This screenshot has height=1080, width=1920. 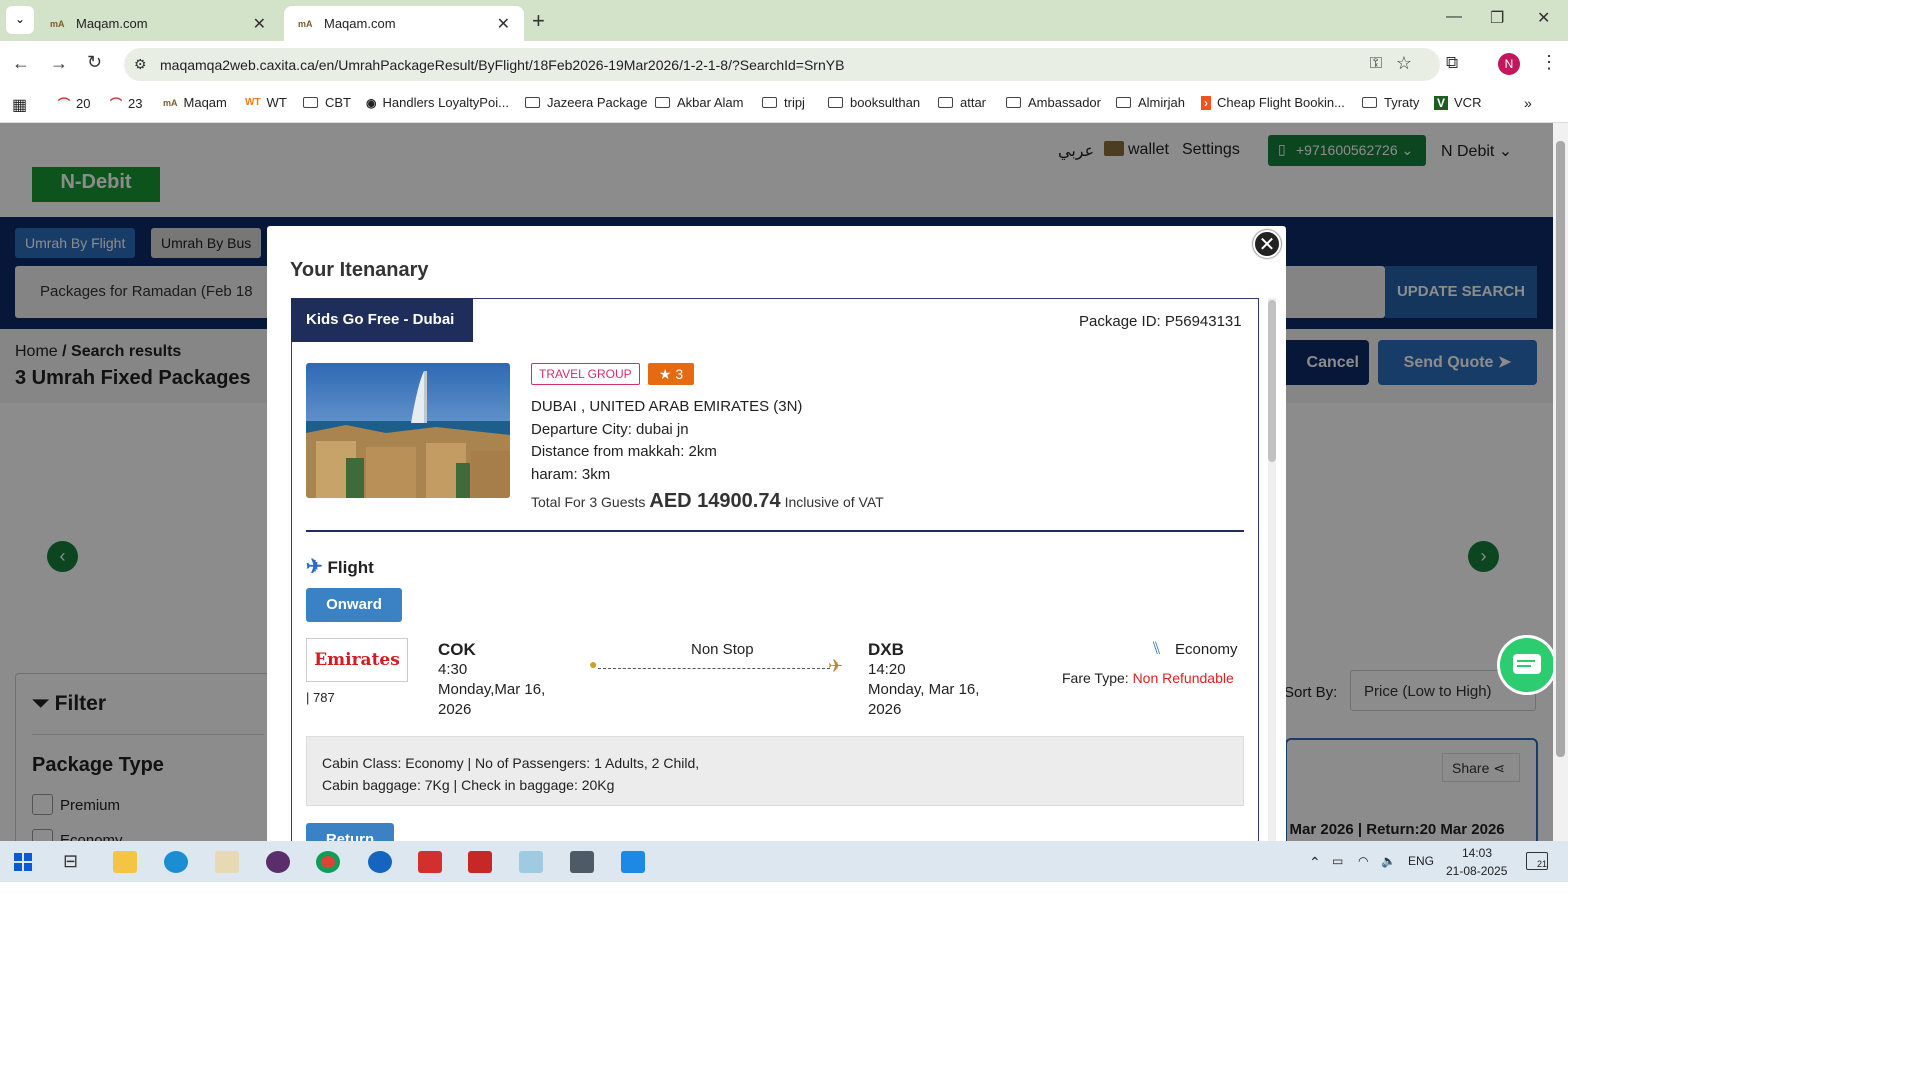 What do you see at coordinates (19, 105) in the screenshot?
I see `apps-grid-icon: ▦` at bounding box center [19, 105].